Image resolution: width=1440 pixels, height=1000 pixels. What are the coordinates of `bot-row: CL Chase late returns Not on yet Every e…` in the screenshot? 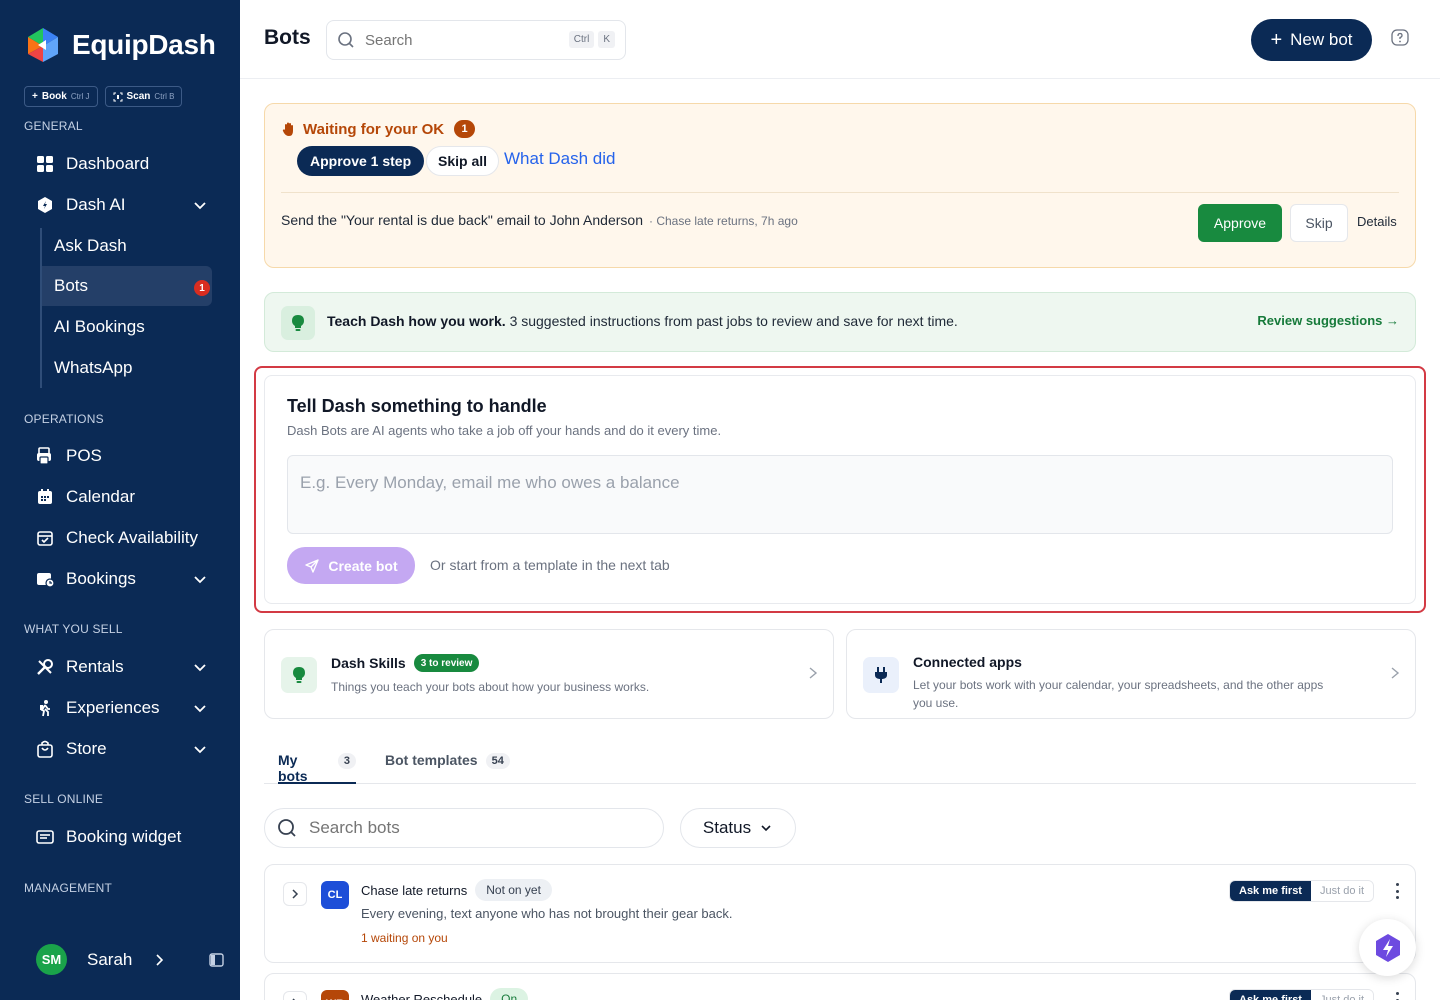 It's located at (840, 913).